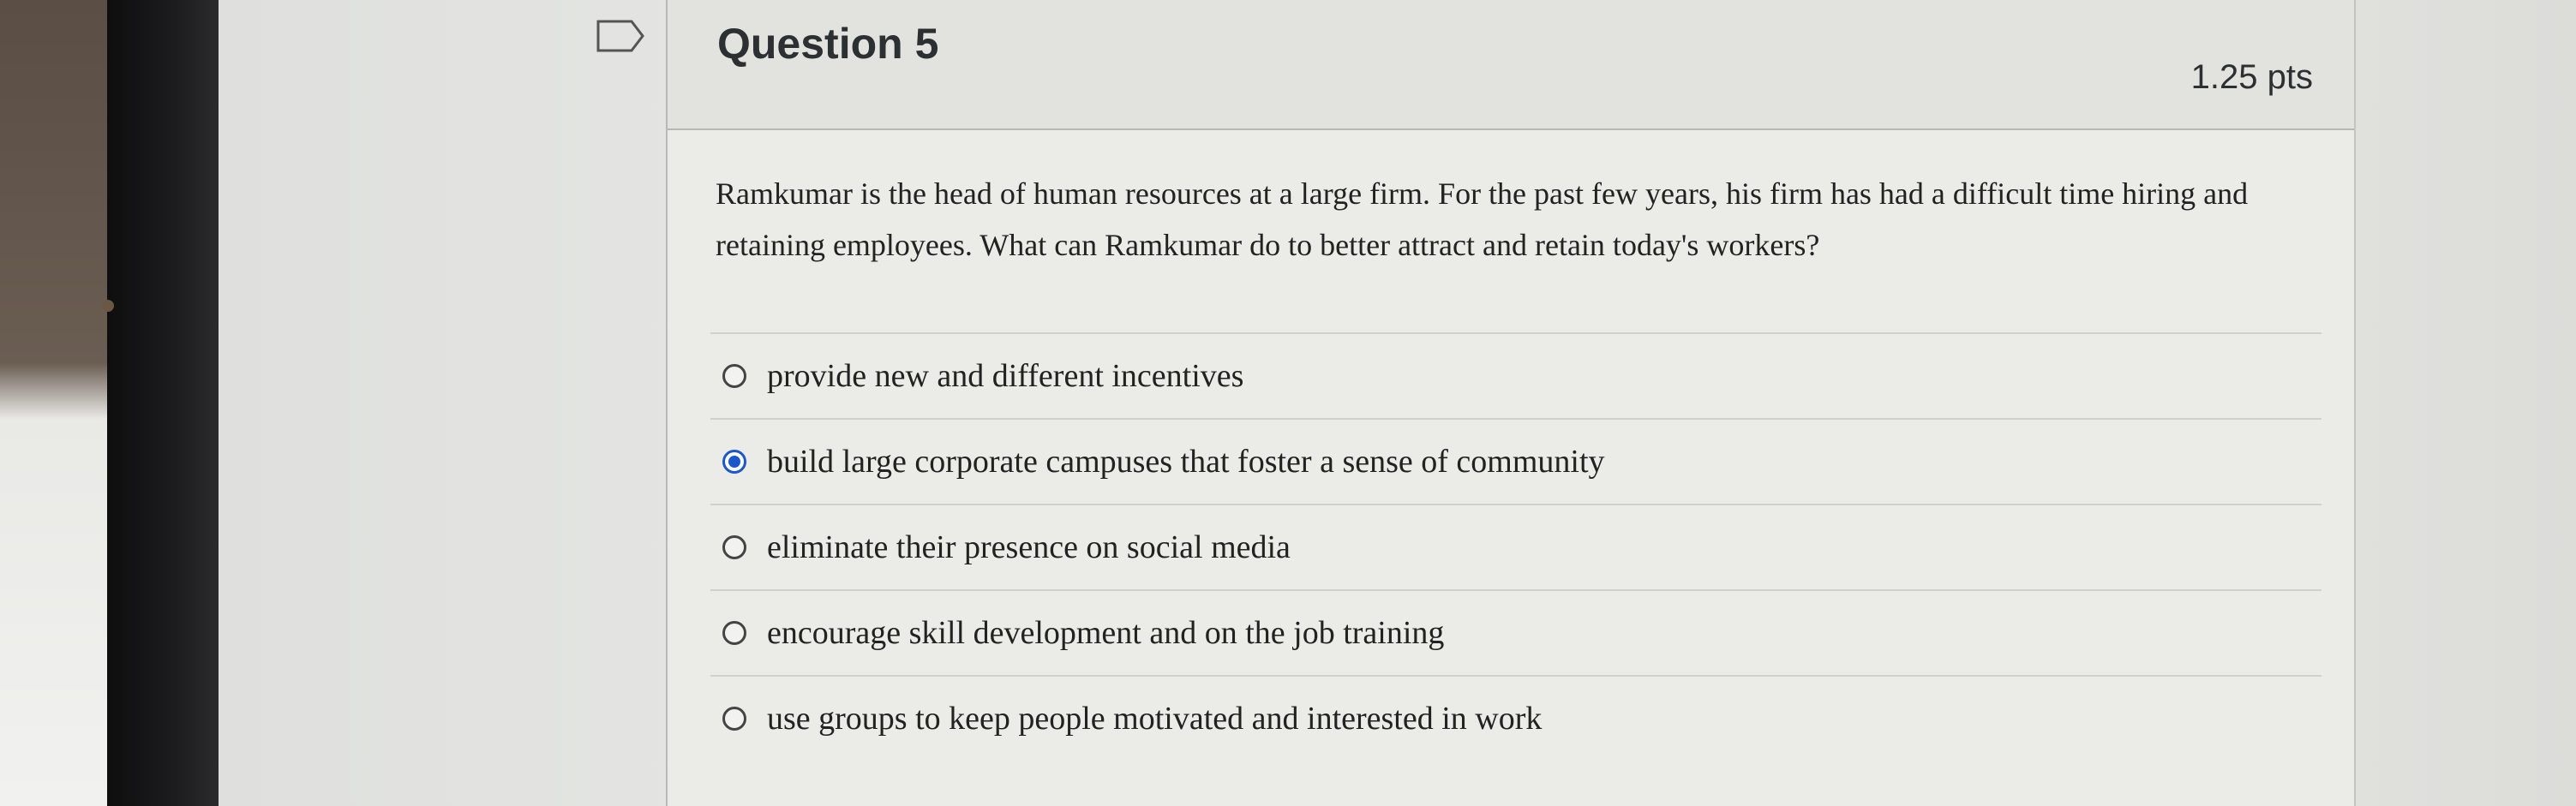 The image size is (2576, 806). What do you see at coordinates (108, 306) in the screenshot?
I see `bezel-notch` at bounding box center [108, 306].